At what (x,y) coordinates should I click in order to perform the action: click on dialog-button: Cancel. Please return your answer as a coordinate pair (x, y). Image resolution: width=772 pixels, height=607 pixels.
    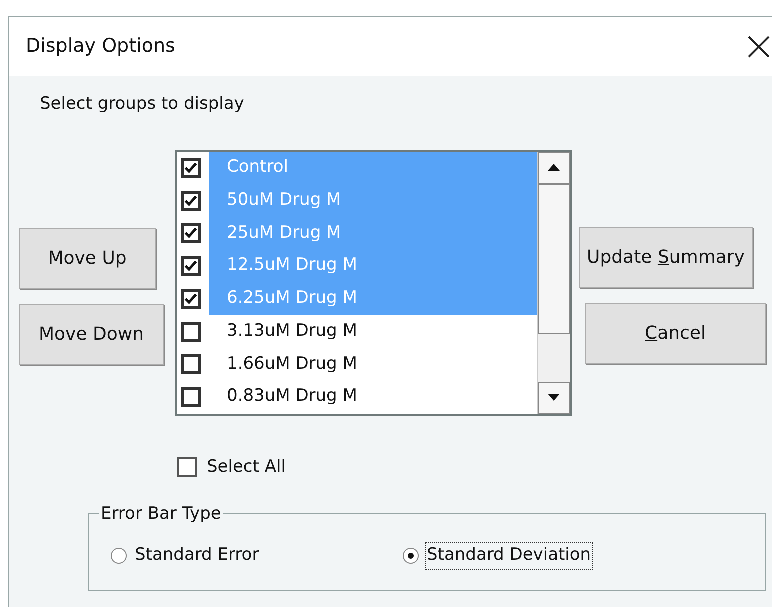
    Looking at the image, I should click on (675, 333).